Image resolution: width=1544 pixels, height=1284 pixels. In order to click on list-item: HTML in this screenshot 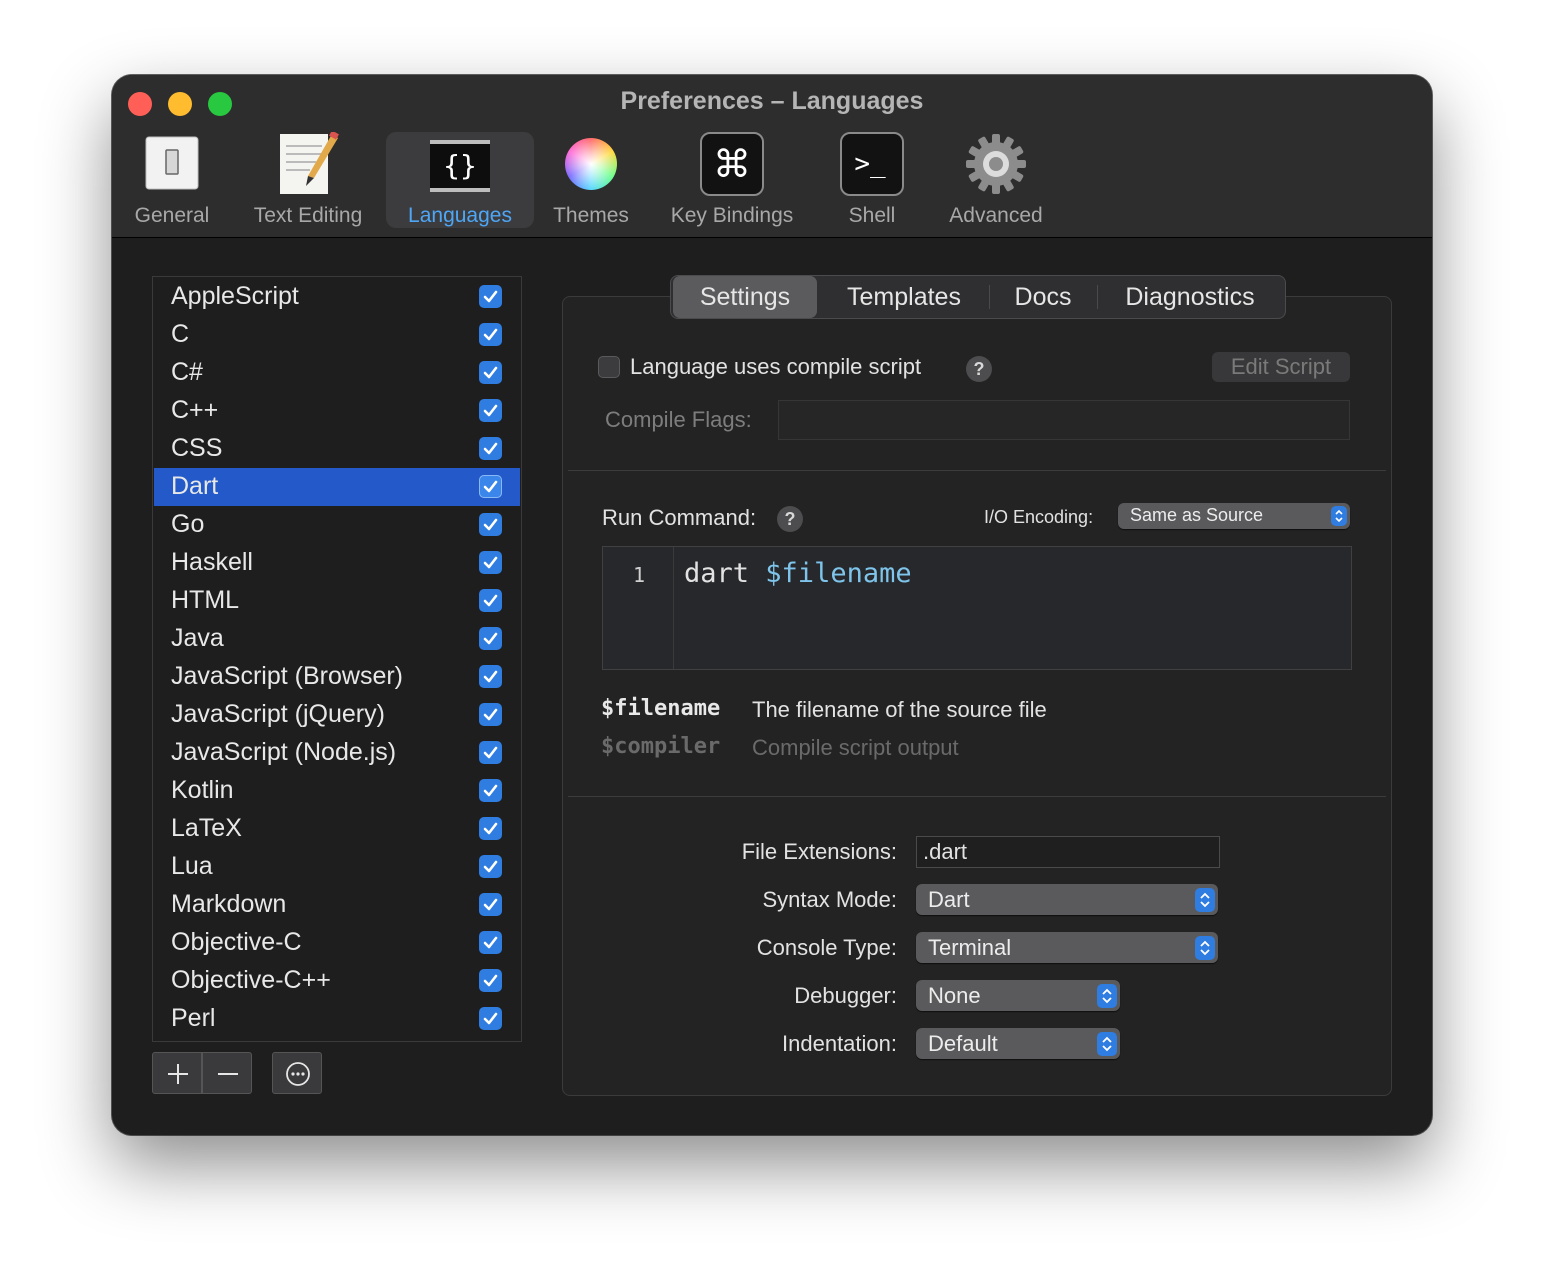, I will do `click(337, 601)`.